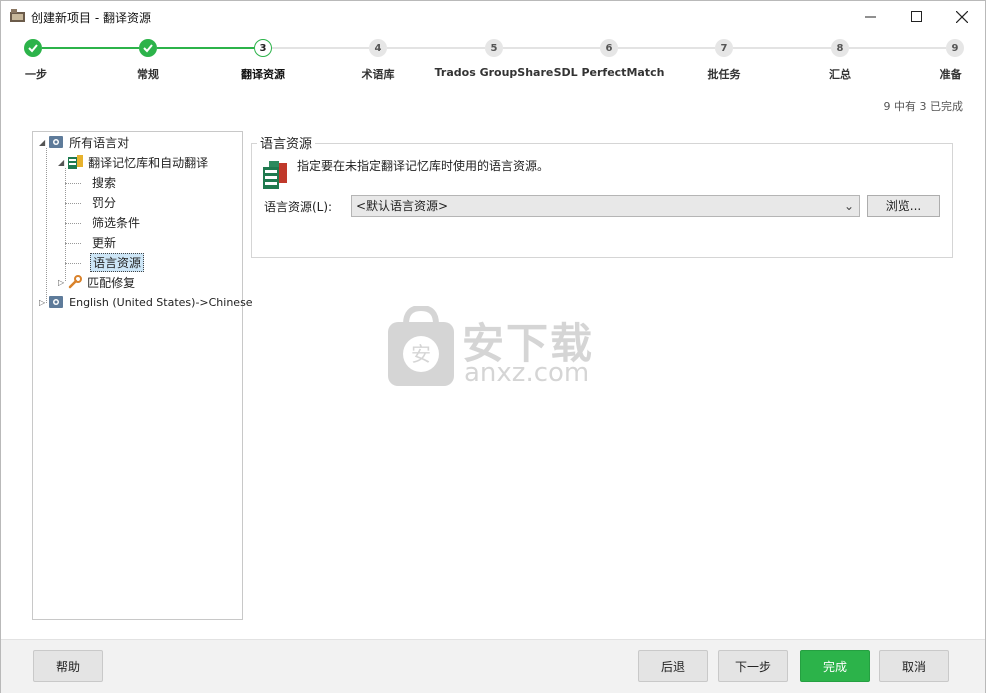 The height and width of the screenshot is (693, 986). Describe the element at coordinates (950, 74) in the screenshot. I see `step-9-label: 准备` at that location.